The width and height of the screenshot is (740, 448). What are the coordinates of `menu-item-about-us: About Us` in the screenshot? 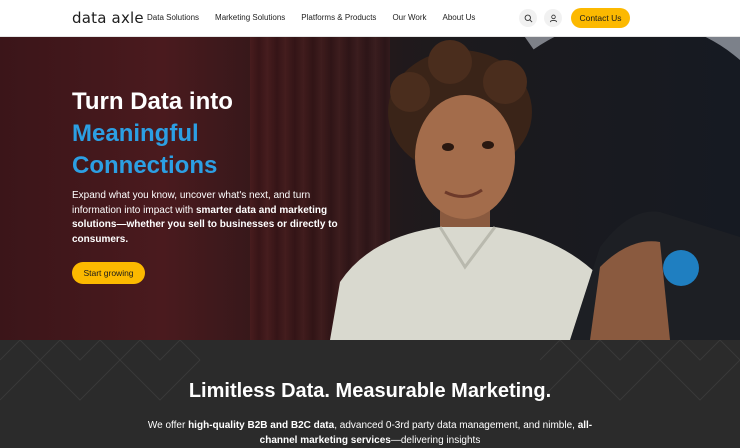 It's located at (459, 17).